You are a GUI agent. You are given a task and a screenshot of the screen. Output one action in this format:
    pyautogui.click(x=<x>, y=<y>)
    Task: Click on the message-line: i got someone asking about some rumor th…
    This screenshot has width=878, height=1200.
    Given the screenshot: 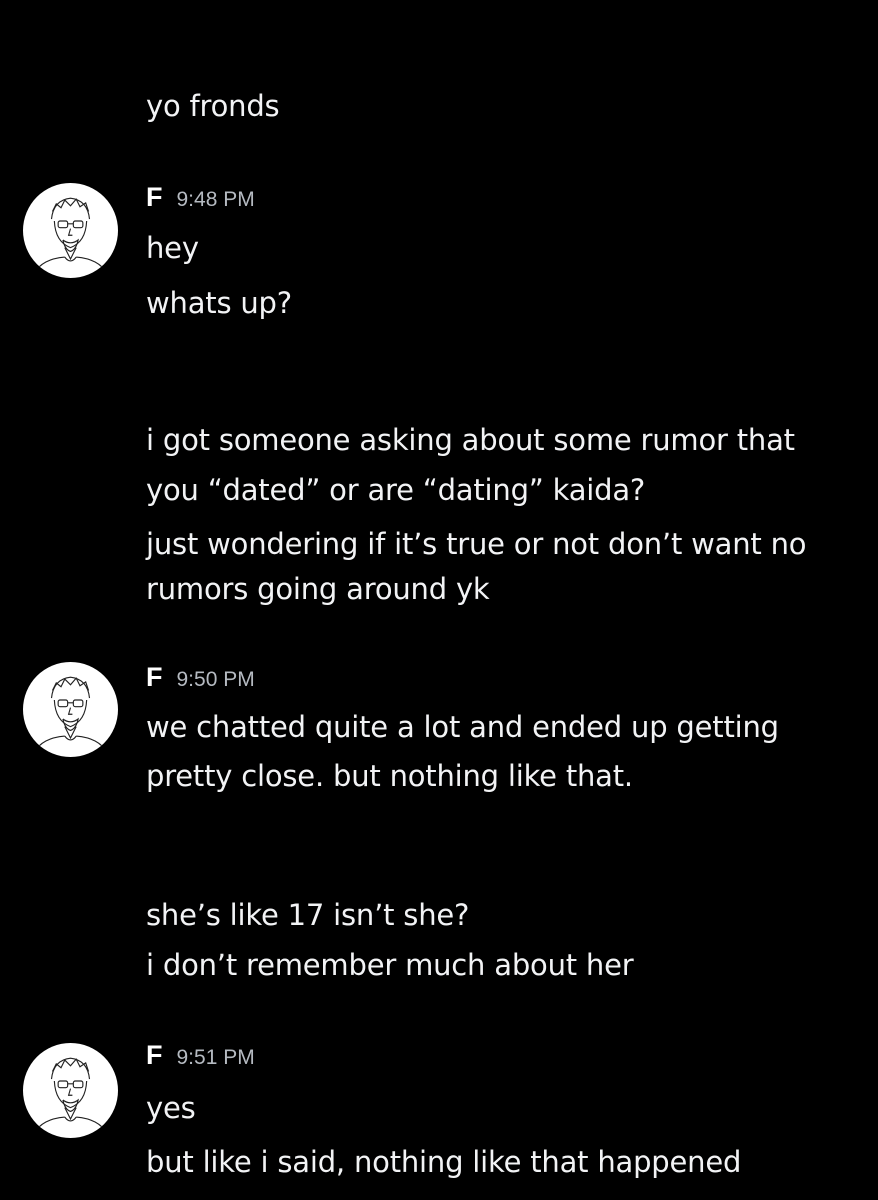 What is the action you would take?
    pyautogui.click(x=470, y=440)
    